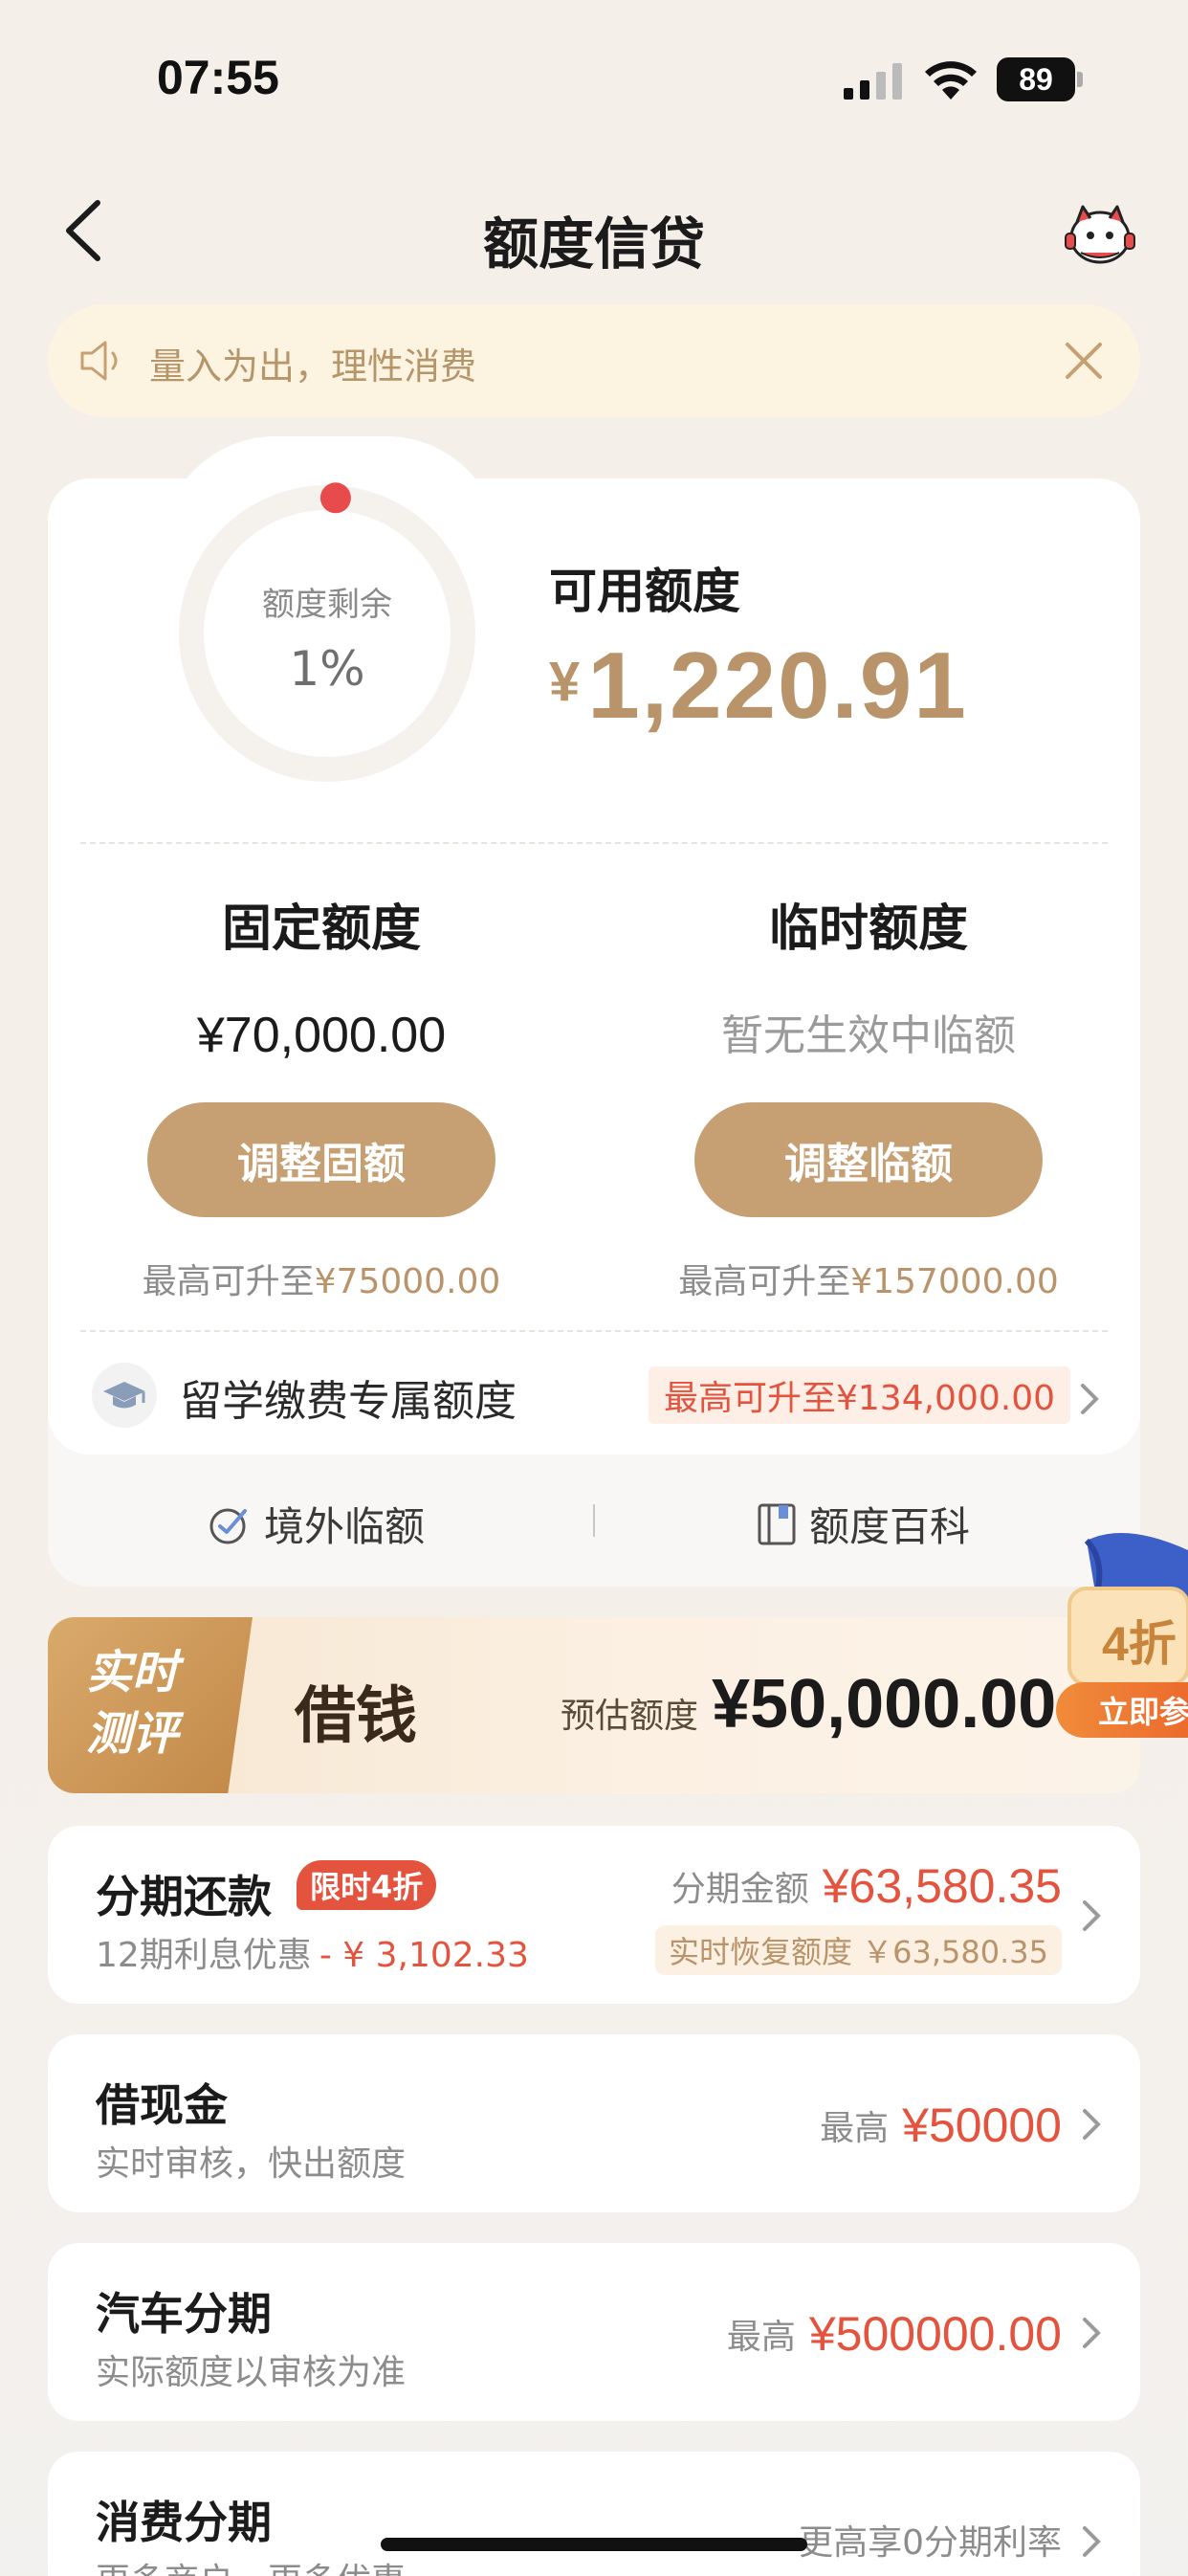  Describe the element at coordinates (594, 2514) in the screenshot. I see `consumer-installment-card: 消费分期 更多商户，更多优惠 更高享0分期利率` at that location.